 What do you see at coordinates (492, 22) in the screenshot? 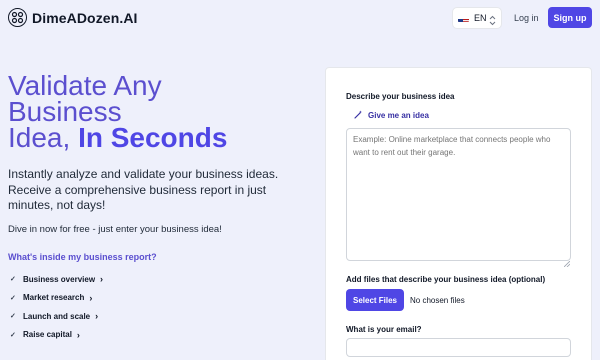
I see `chevron-up-down-icon` at bounding box center [492, 22].